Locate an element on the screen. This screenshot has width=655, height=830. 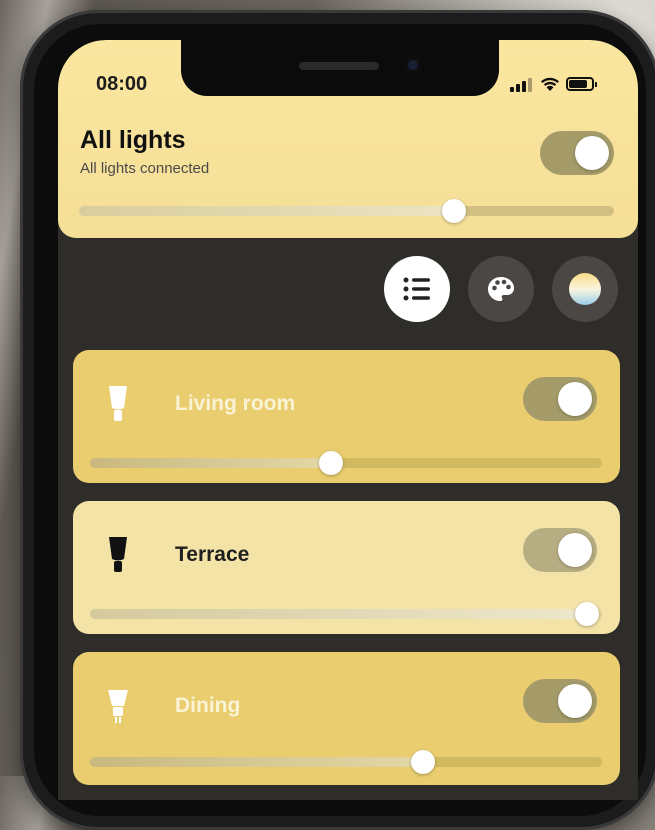
palette-icon is located at coordinates (501, 289).